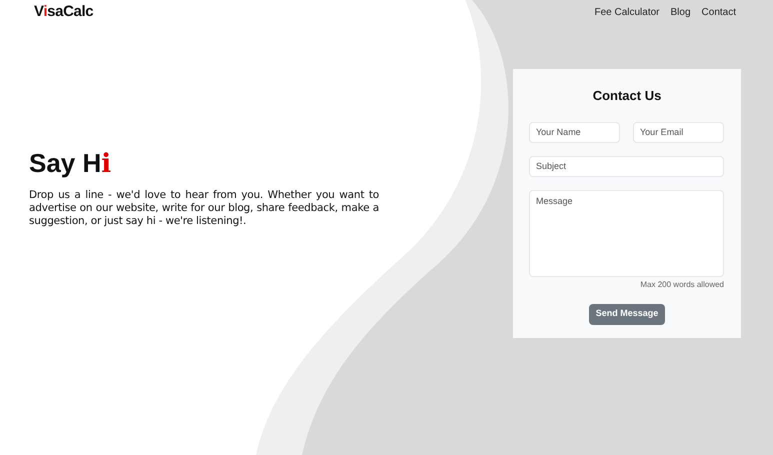 This screenshot has width=773, height=455. Describe the element at coordinates (70, 163) in the screenshot. I see `page-heading: Say Hi` at that location.